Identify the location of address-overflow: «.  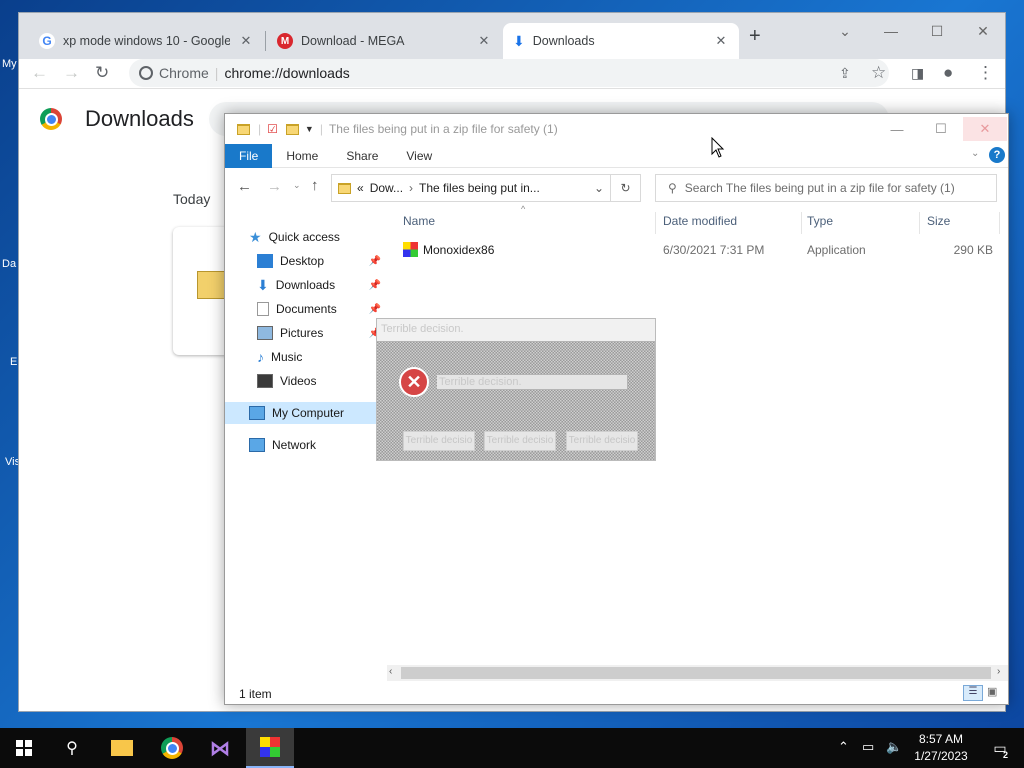
(360, 188).